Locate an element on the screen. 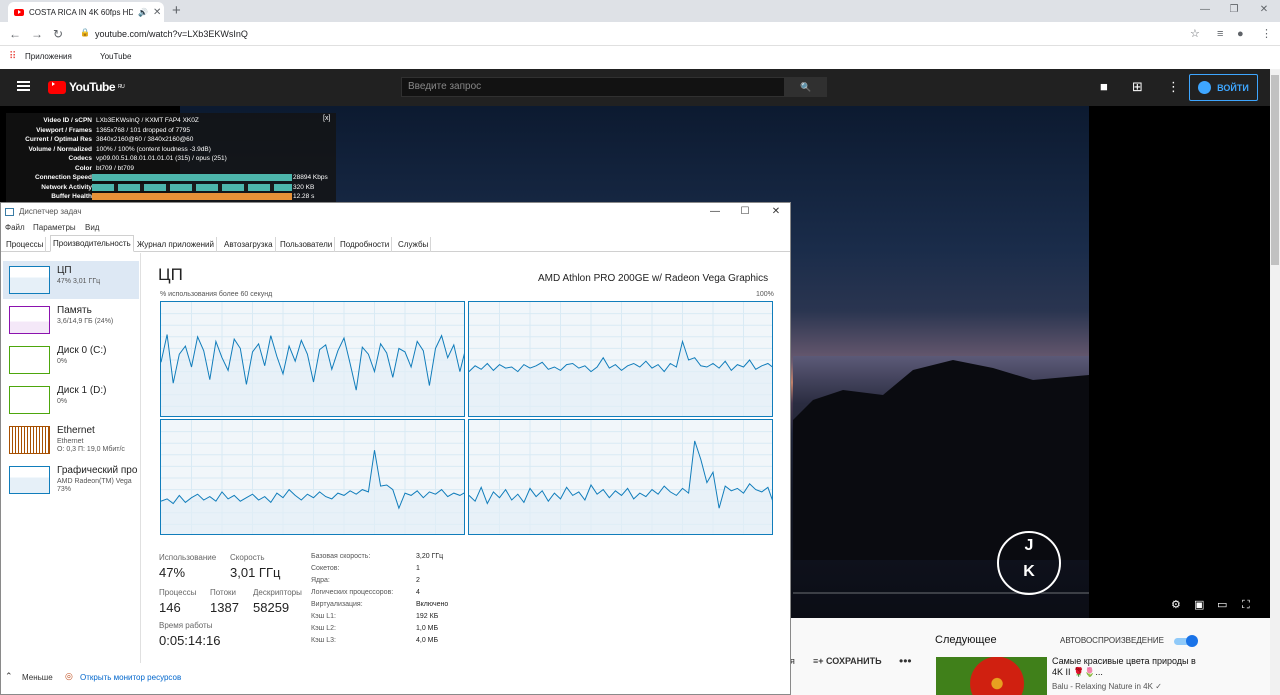  fullscreen-icon: ⛶ is located at coordinates (1246, 605).